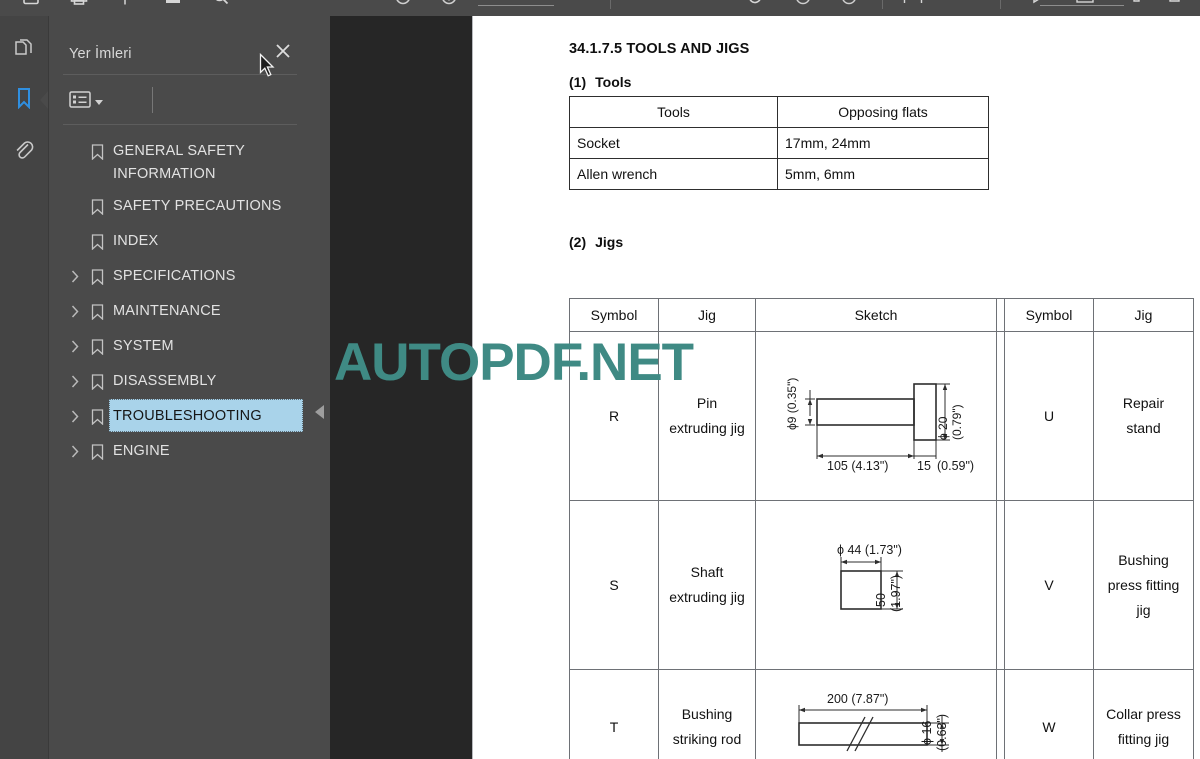 The image size is (1200, 759). I want to click on svg-text: (0.59"), so click(955, 466).